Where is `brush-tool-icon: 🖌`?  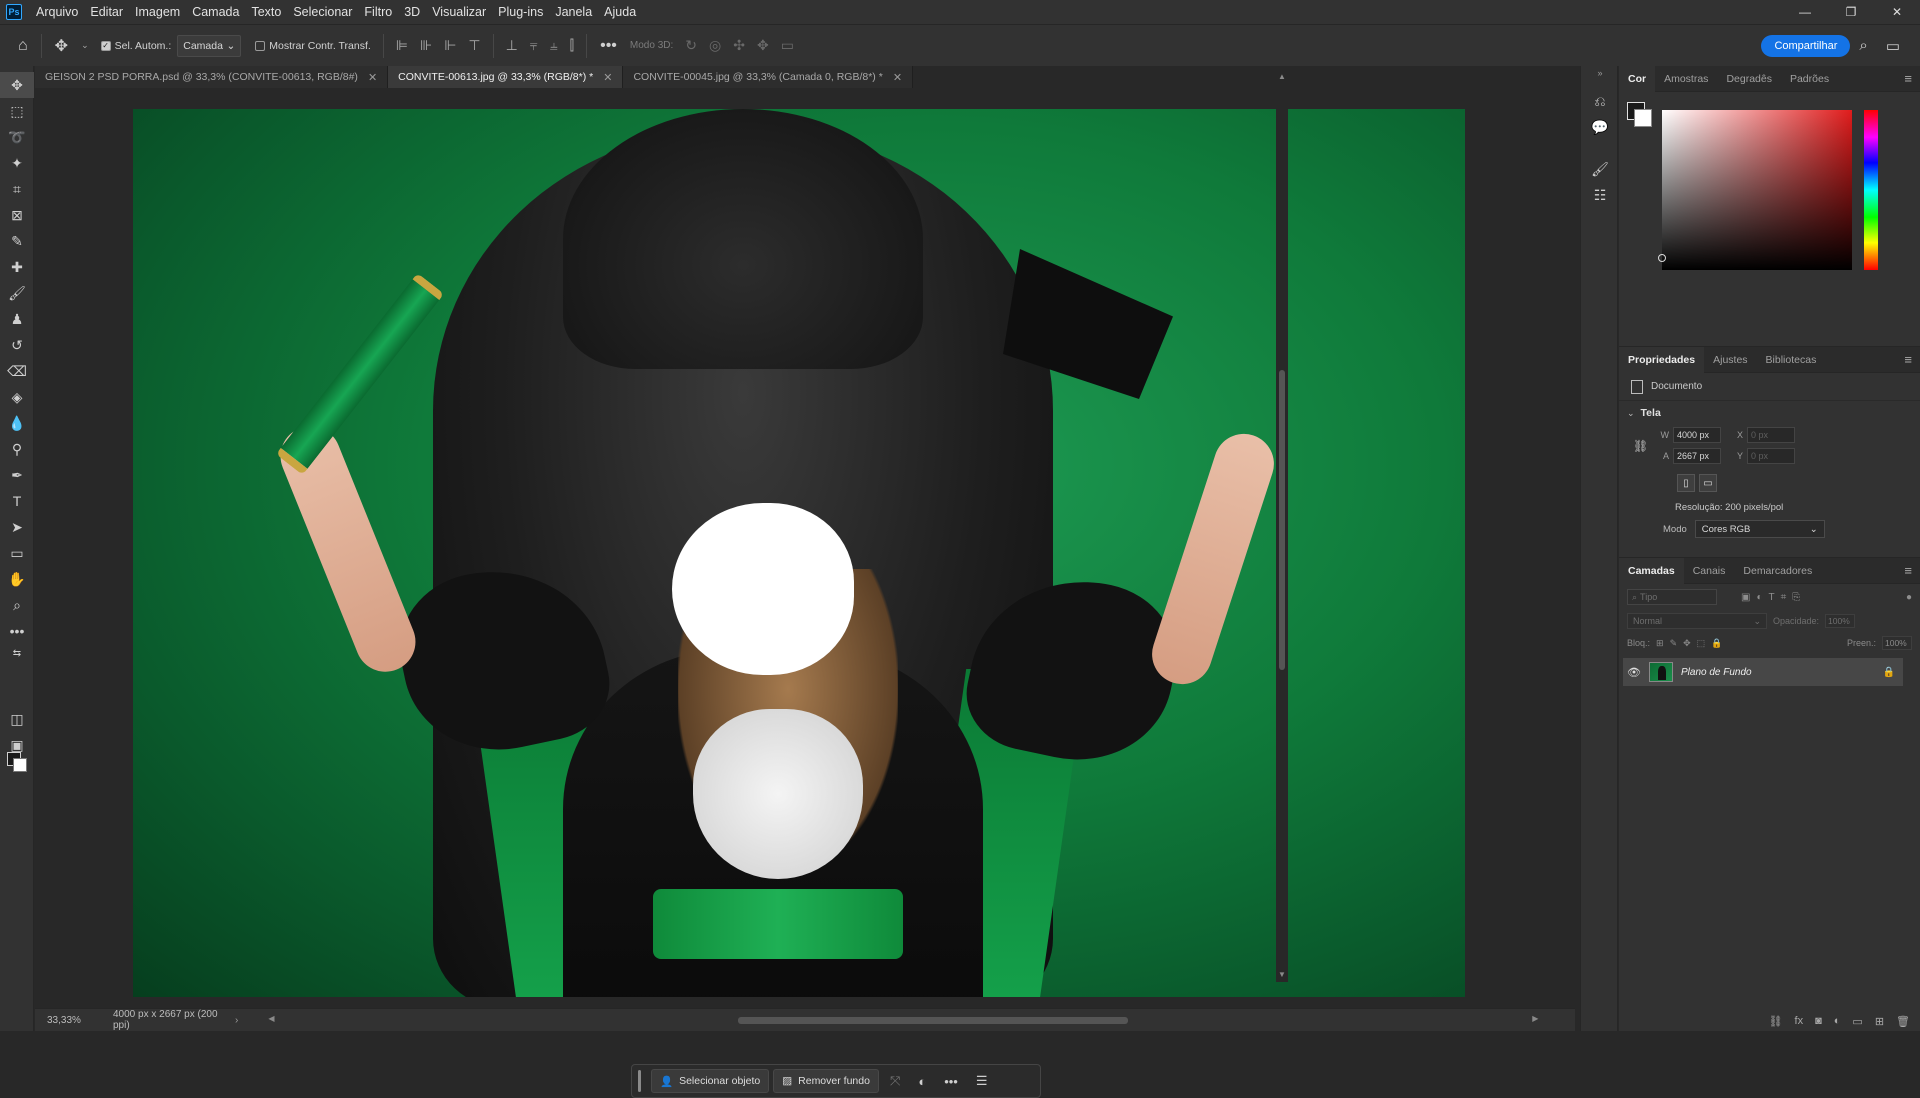
brush-tool-icon: 🖌 is located at coordinates (17, 293).